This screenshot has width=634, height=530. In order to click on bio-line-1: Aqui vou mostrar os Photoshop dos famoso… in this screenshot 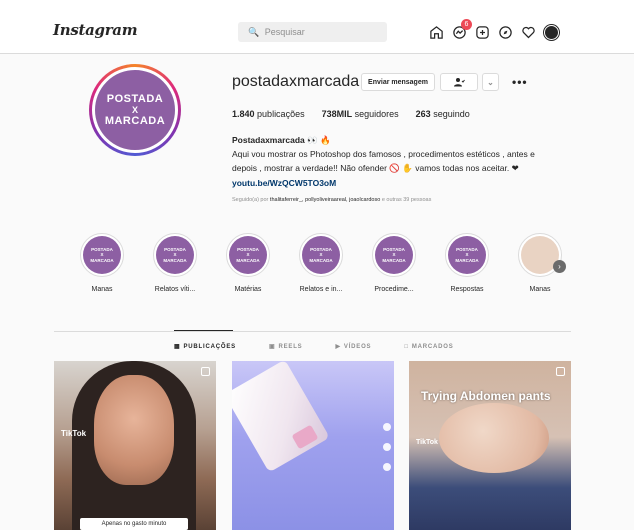, I will do `click(383, 154)`.